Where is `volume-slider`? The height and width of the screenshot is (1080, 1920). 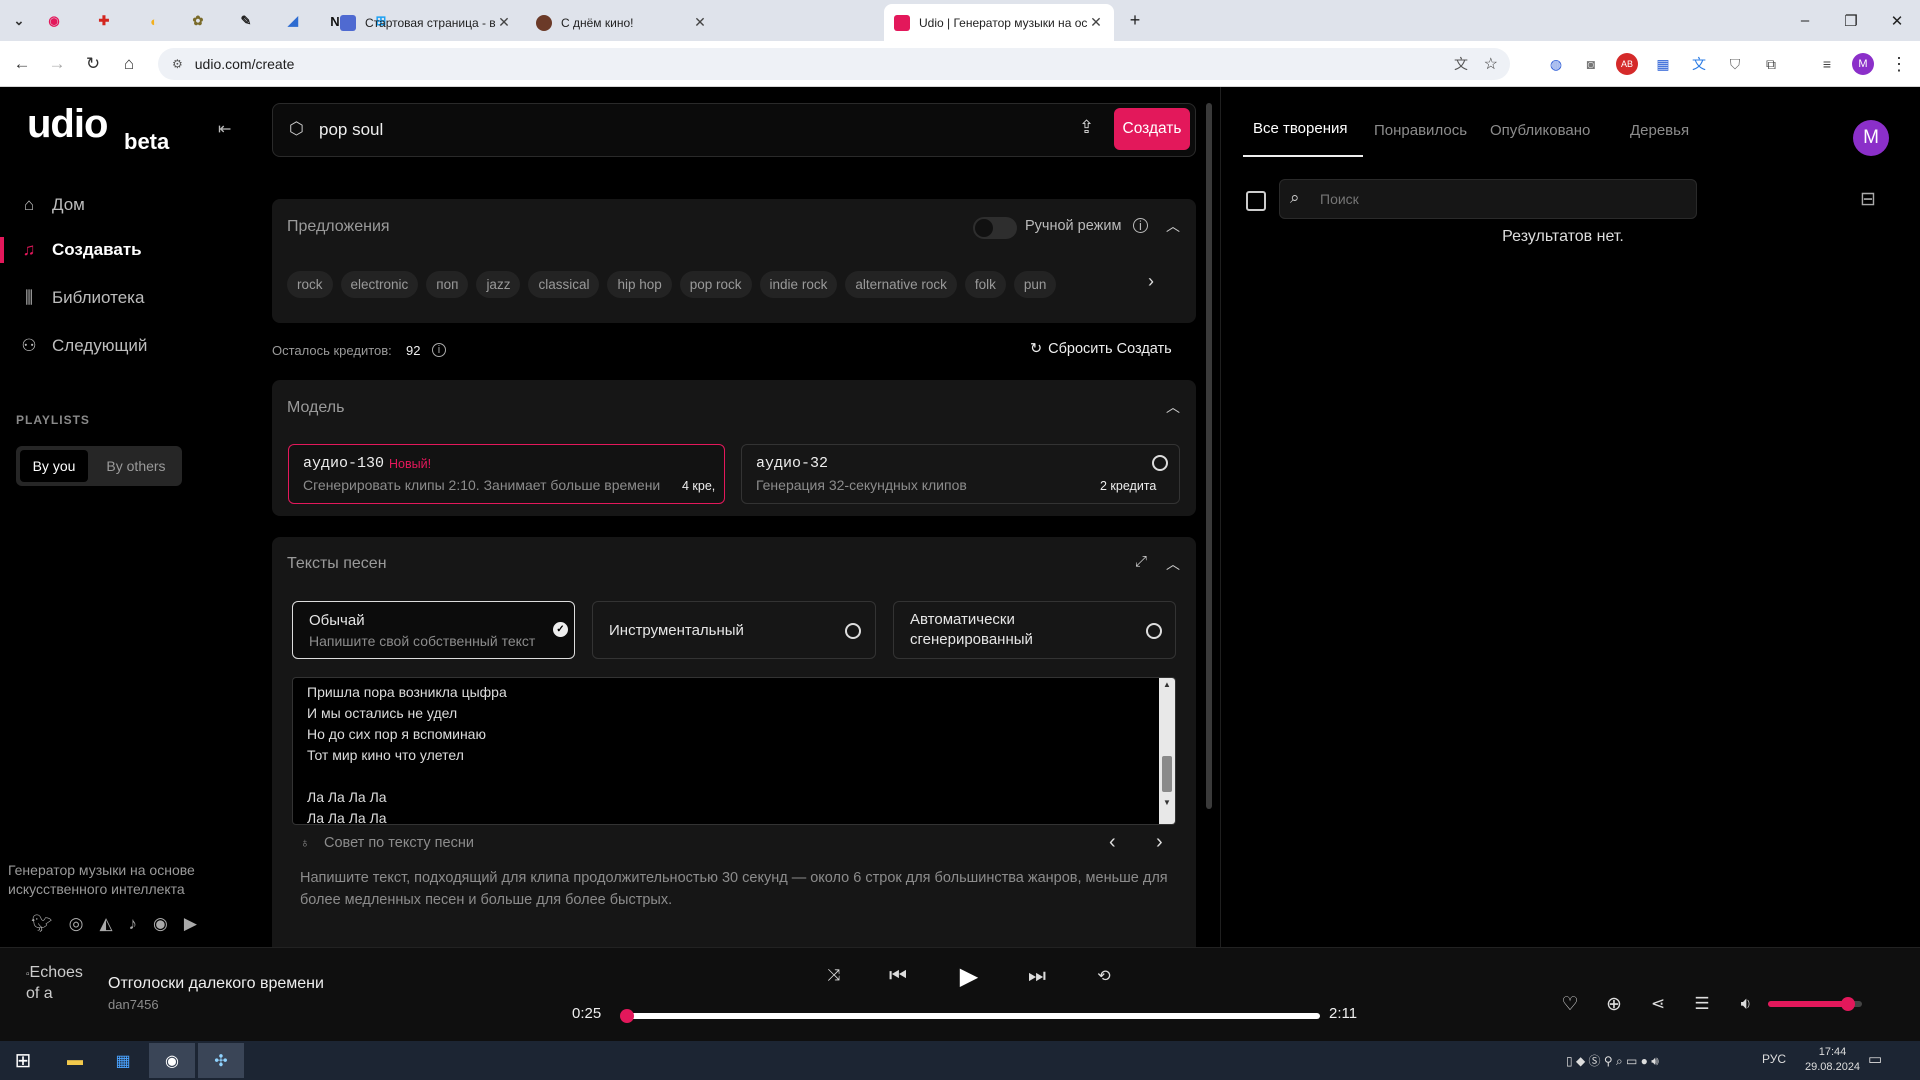 volume-slider is located at coordinates (1815, 1004).